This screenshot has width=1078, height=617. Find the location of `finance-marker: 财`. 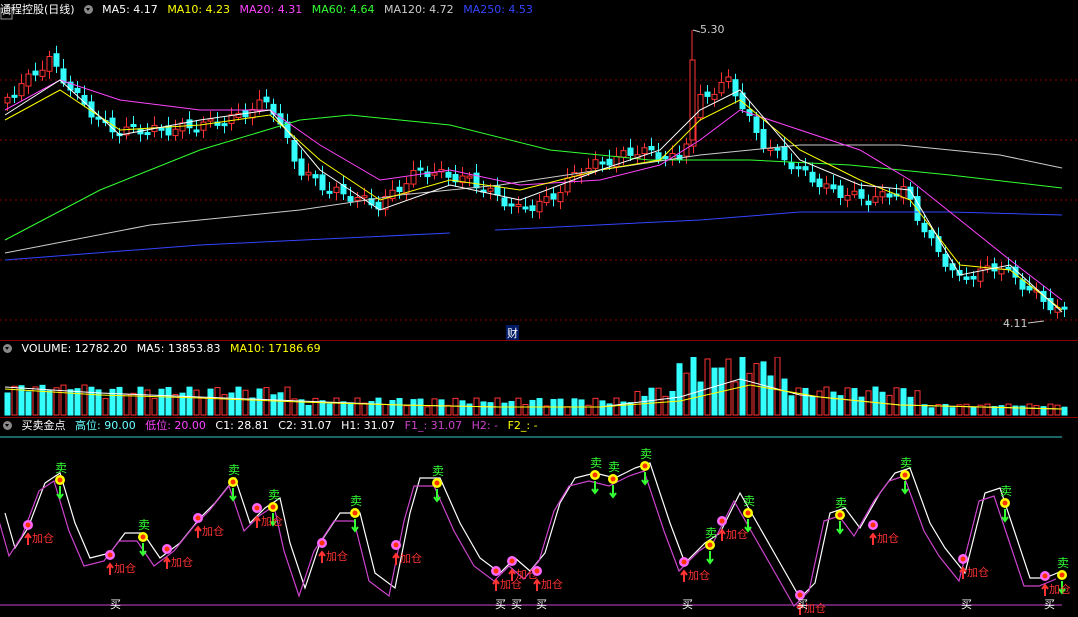

finance-marker: 财 is located at coordinates (512, 333).